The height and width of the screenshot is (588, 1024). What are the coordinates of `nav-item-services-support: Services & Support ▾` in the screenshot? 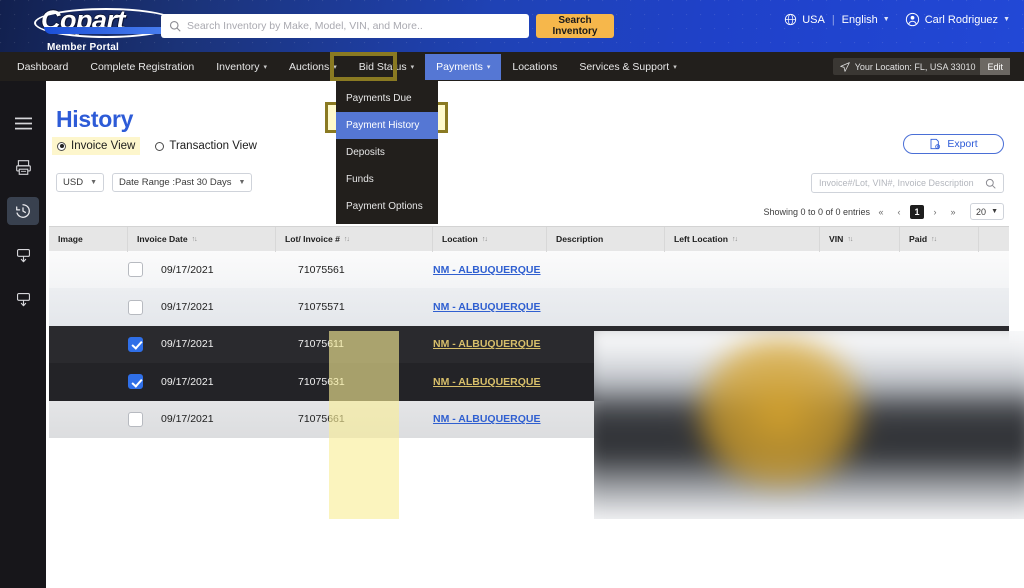 It's located at (627, 67).